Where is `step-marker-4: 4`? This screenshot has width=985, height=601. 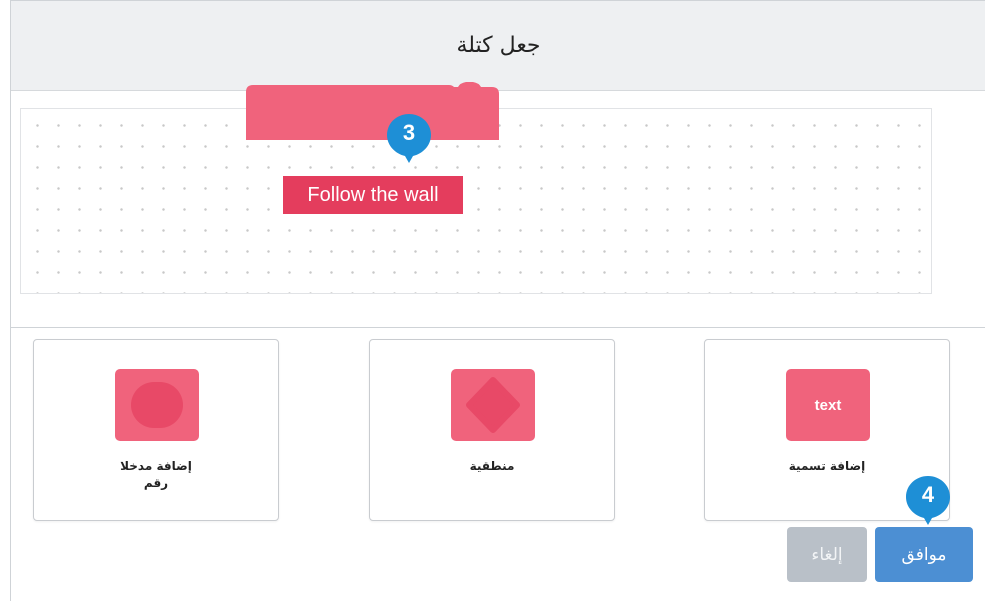
step-marker-4: 4 is located at coordinates (928, 500).